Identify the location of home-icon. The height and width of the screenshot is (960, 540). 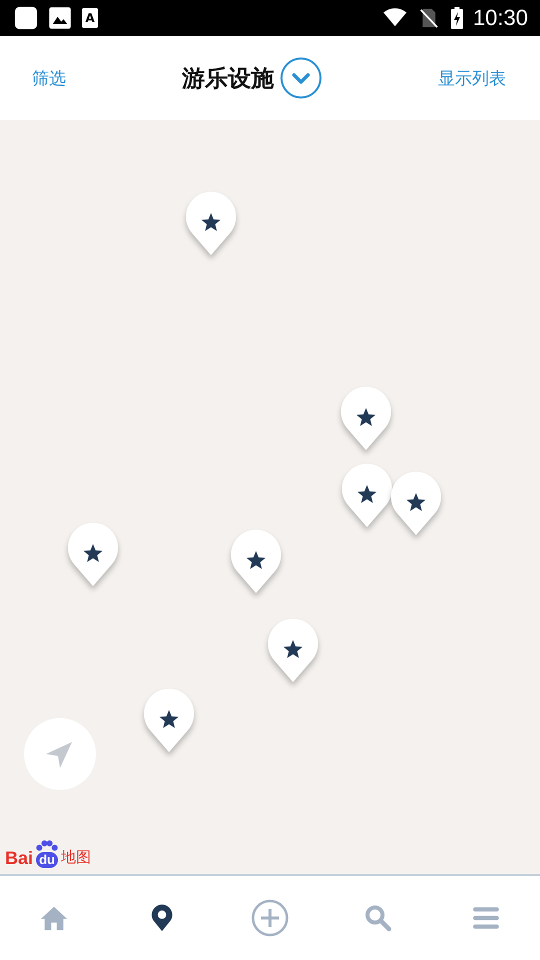
(54, 918).